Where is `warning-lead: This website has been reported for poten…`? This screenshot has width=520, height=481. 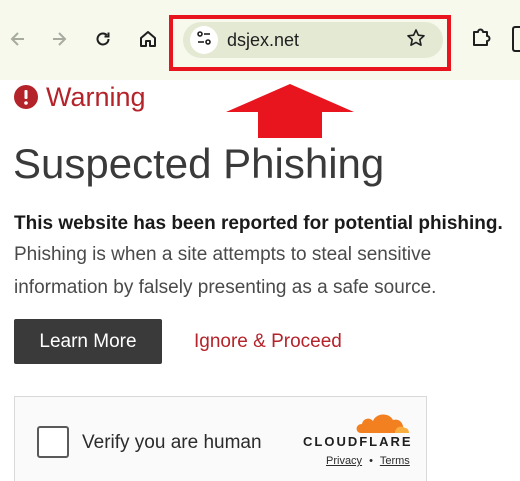
warning-lead: This website has been reported for poten… is located at coordinates (258, 223).